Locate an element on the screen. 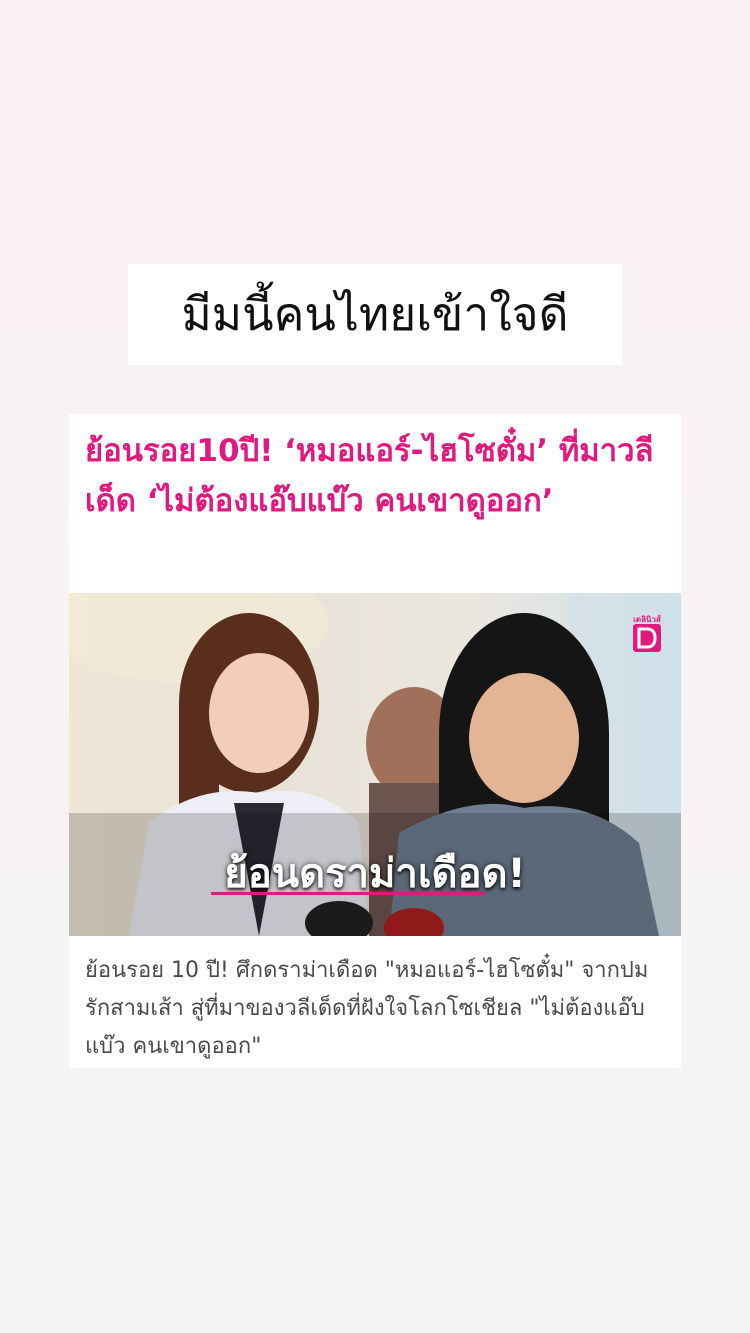 Image resolution: width=750 pixels, height=1333 pixels. headline-text: มีมนี้คนไทยเข้าใจดี is located at coordinates (375, 314).